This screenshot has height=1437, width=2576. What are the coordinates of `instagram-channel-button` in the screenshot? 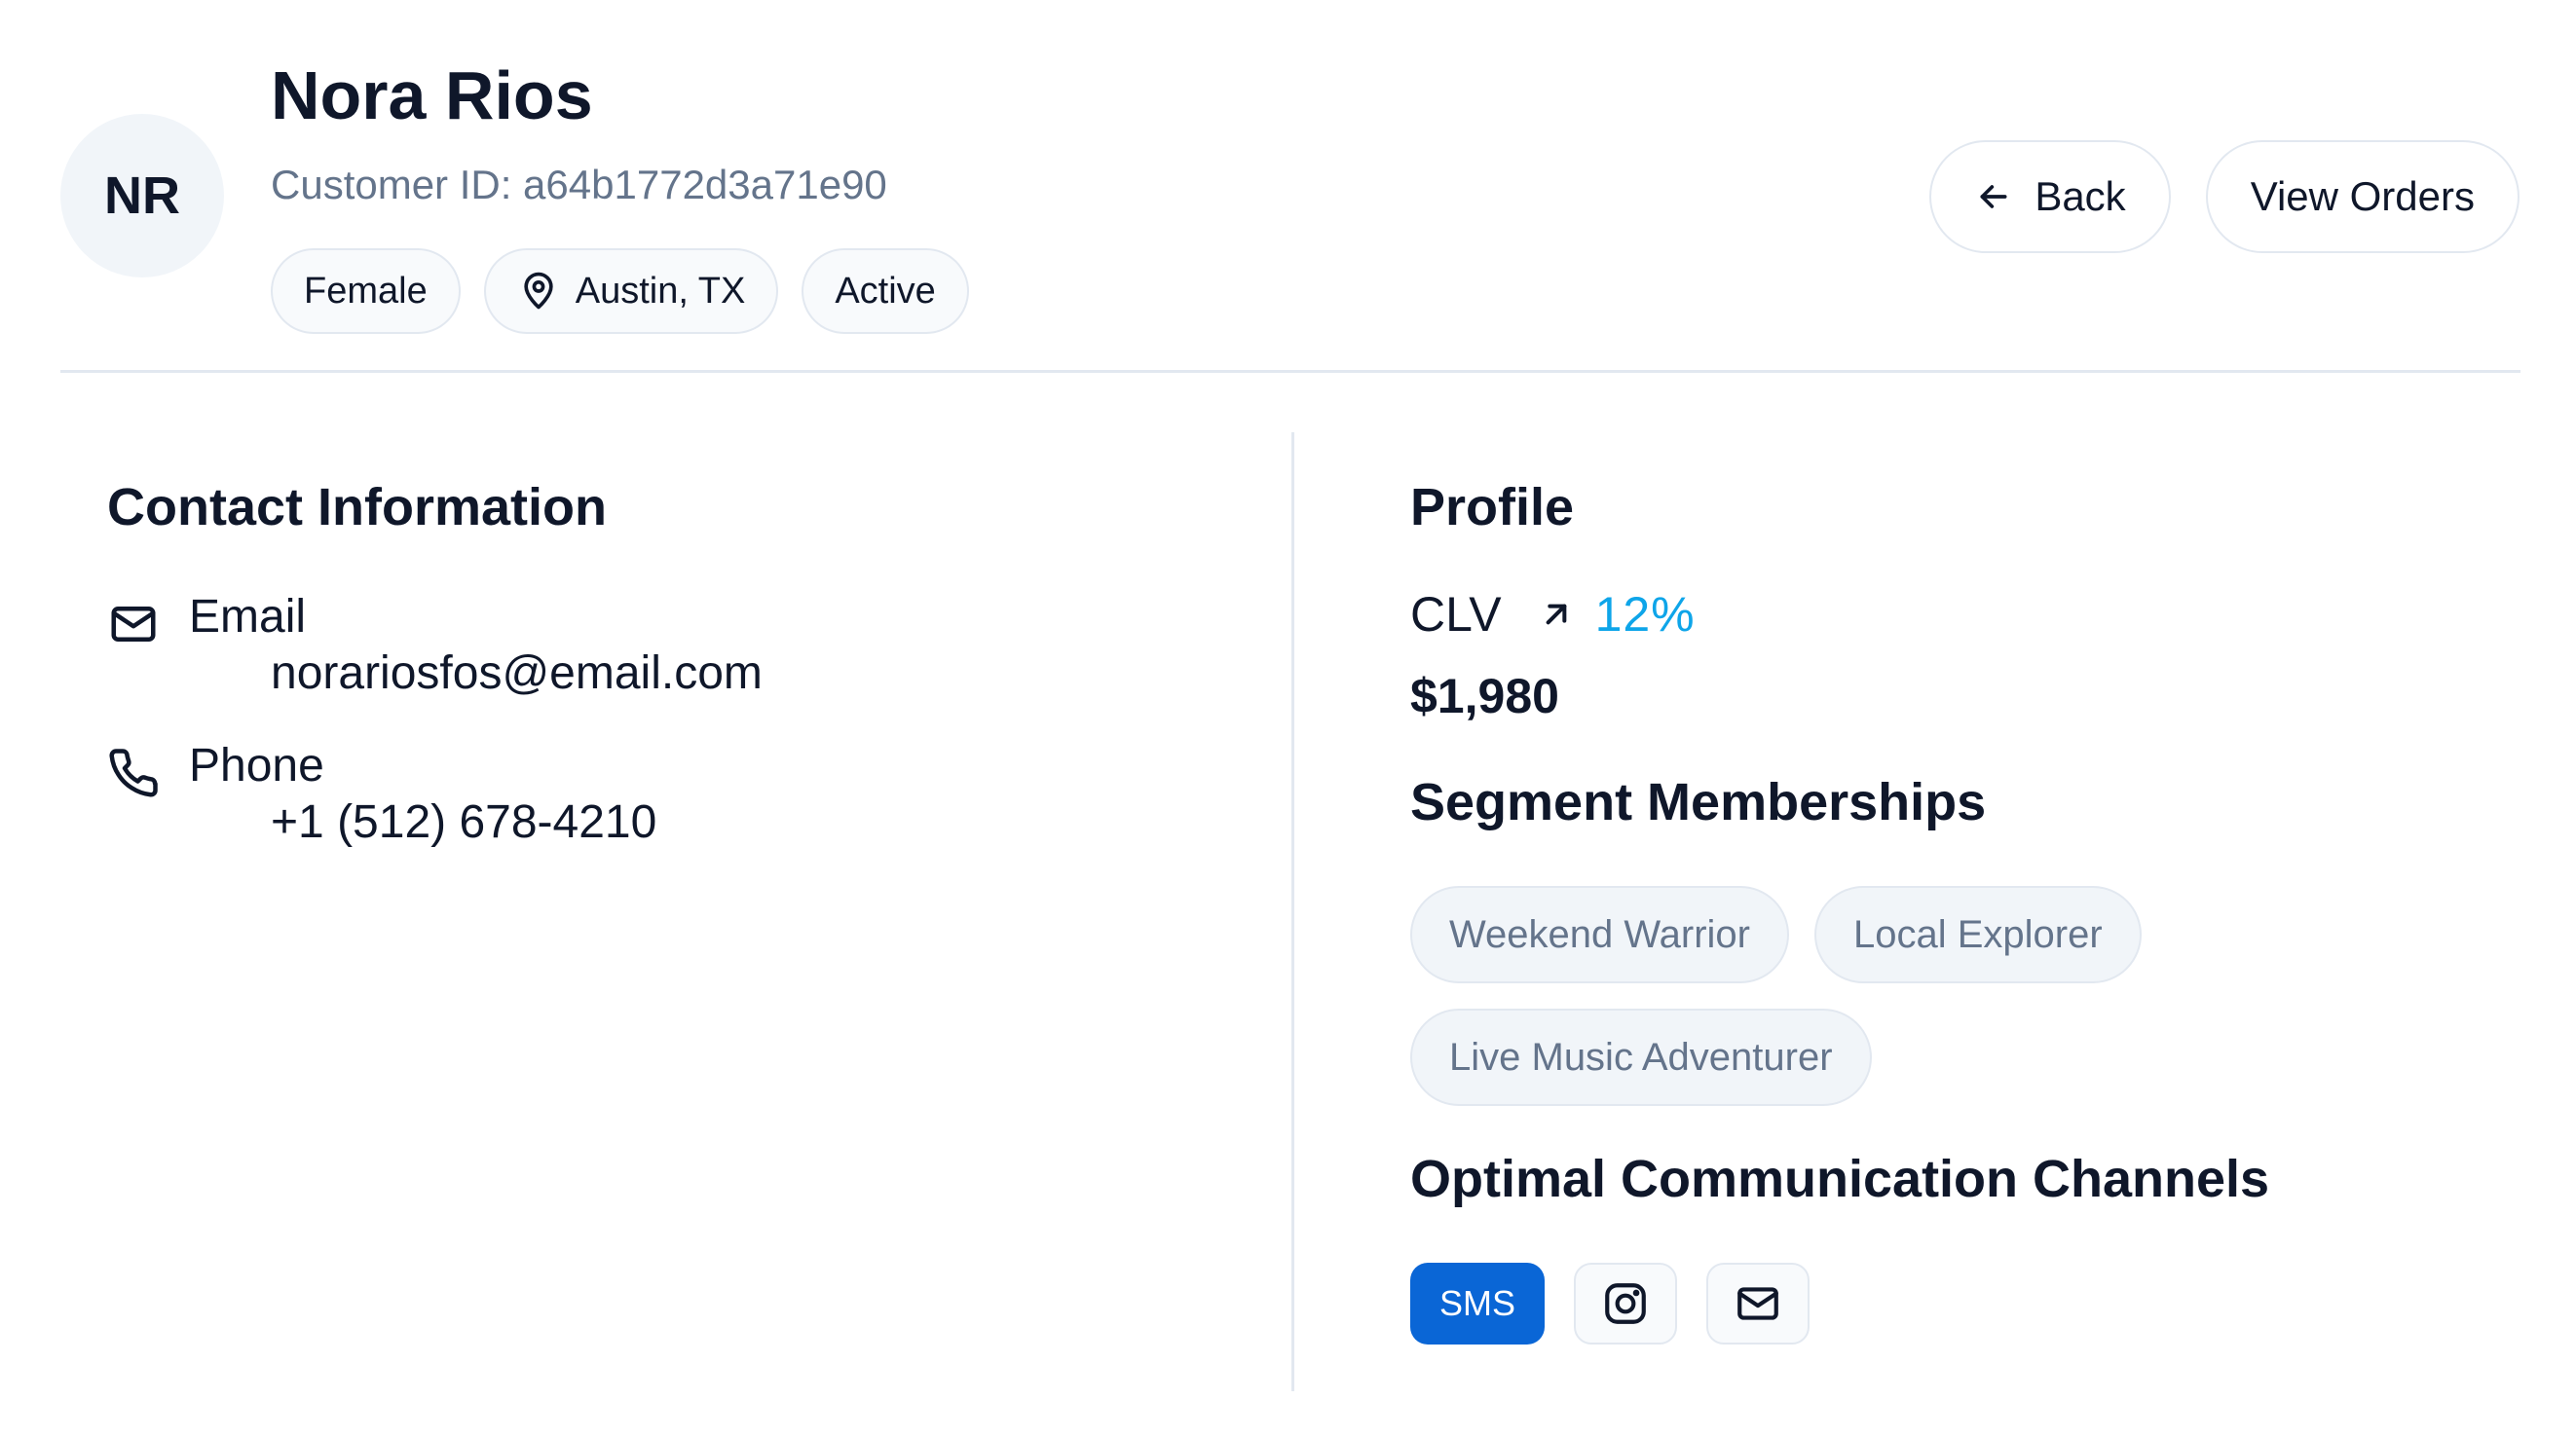 It's located at (1625, 1304).